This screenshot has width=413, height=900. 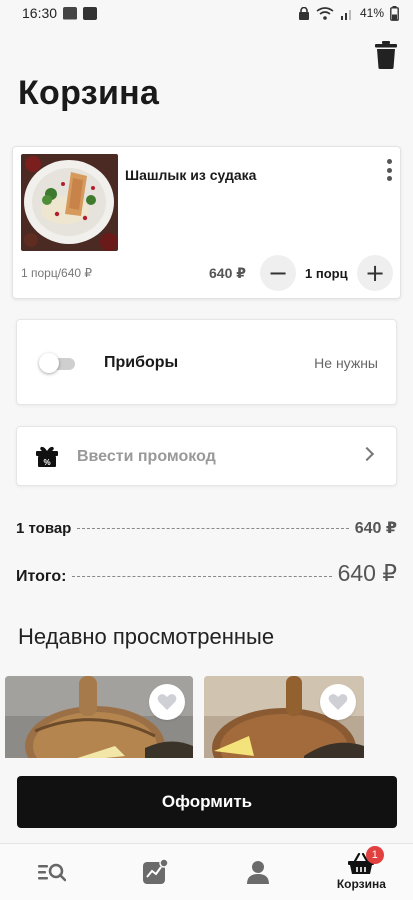 What do you see at coordinates (41, 576) in the screenshot?
I see `total-label: Итого:` at bounding box center [41, 576].